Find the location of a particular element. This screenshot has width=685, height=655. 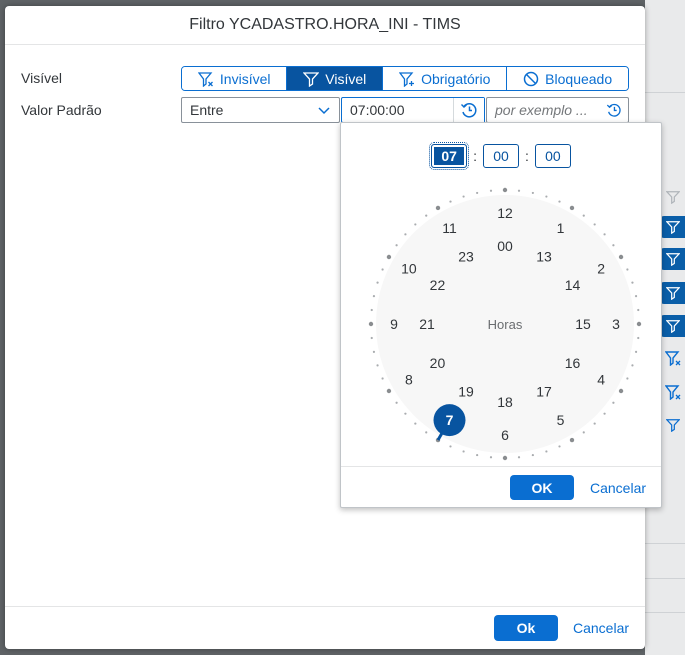

hour-8: 8 is located at coordinates (409, 380).